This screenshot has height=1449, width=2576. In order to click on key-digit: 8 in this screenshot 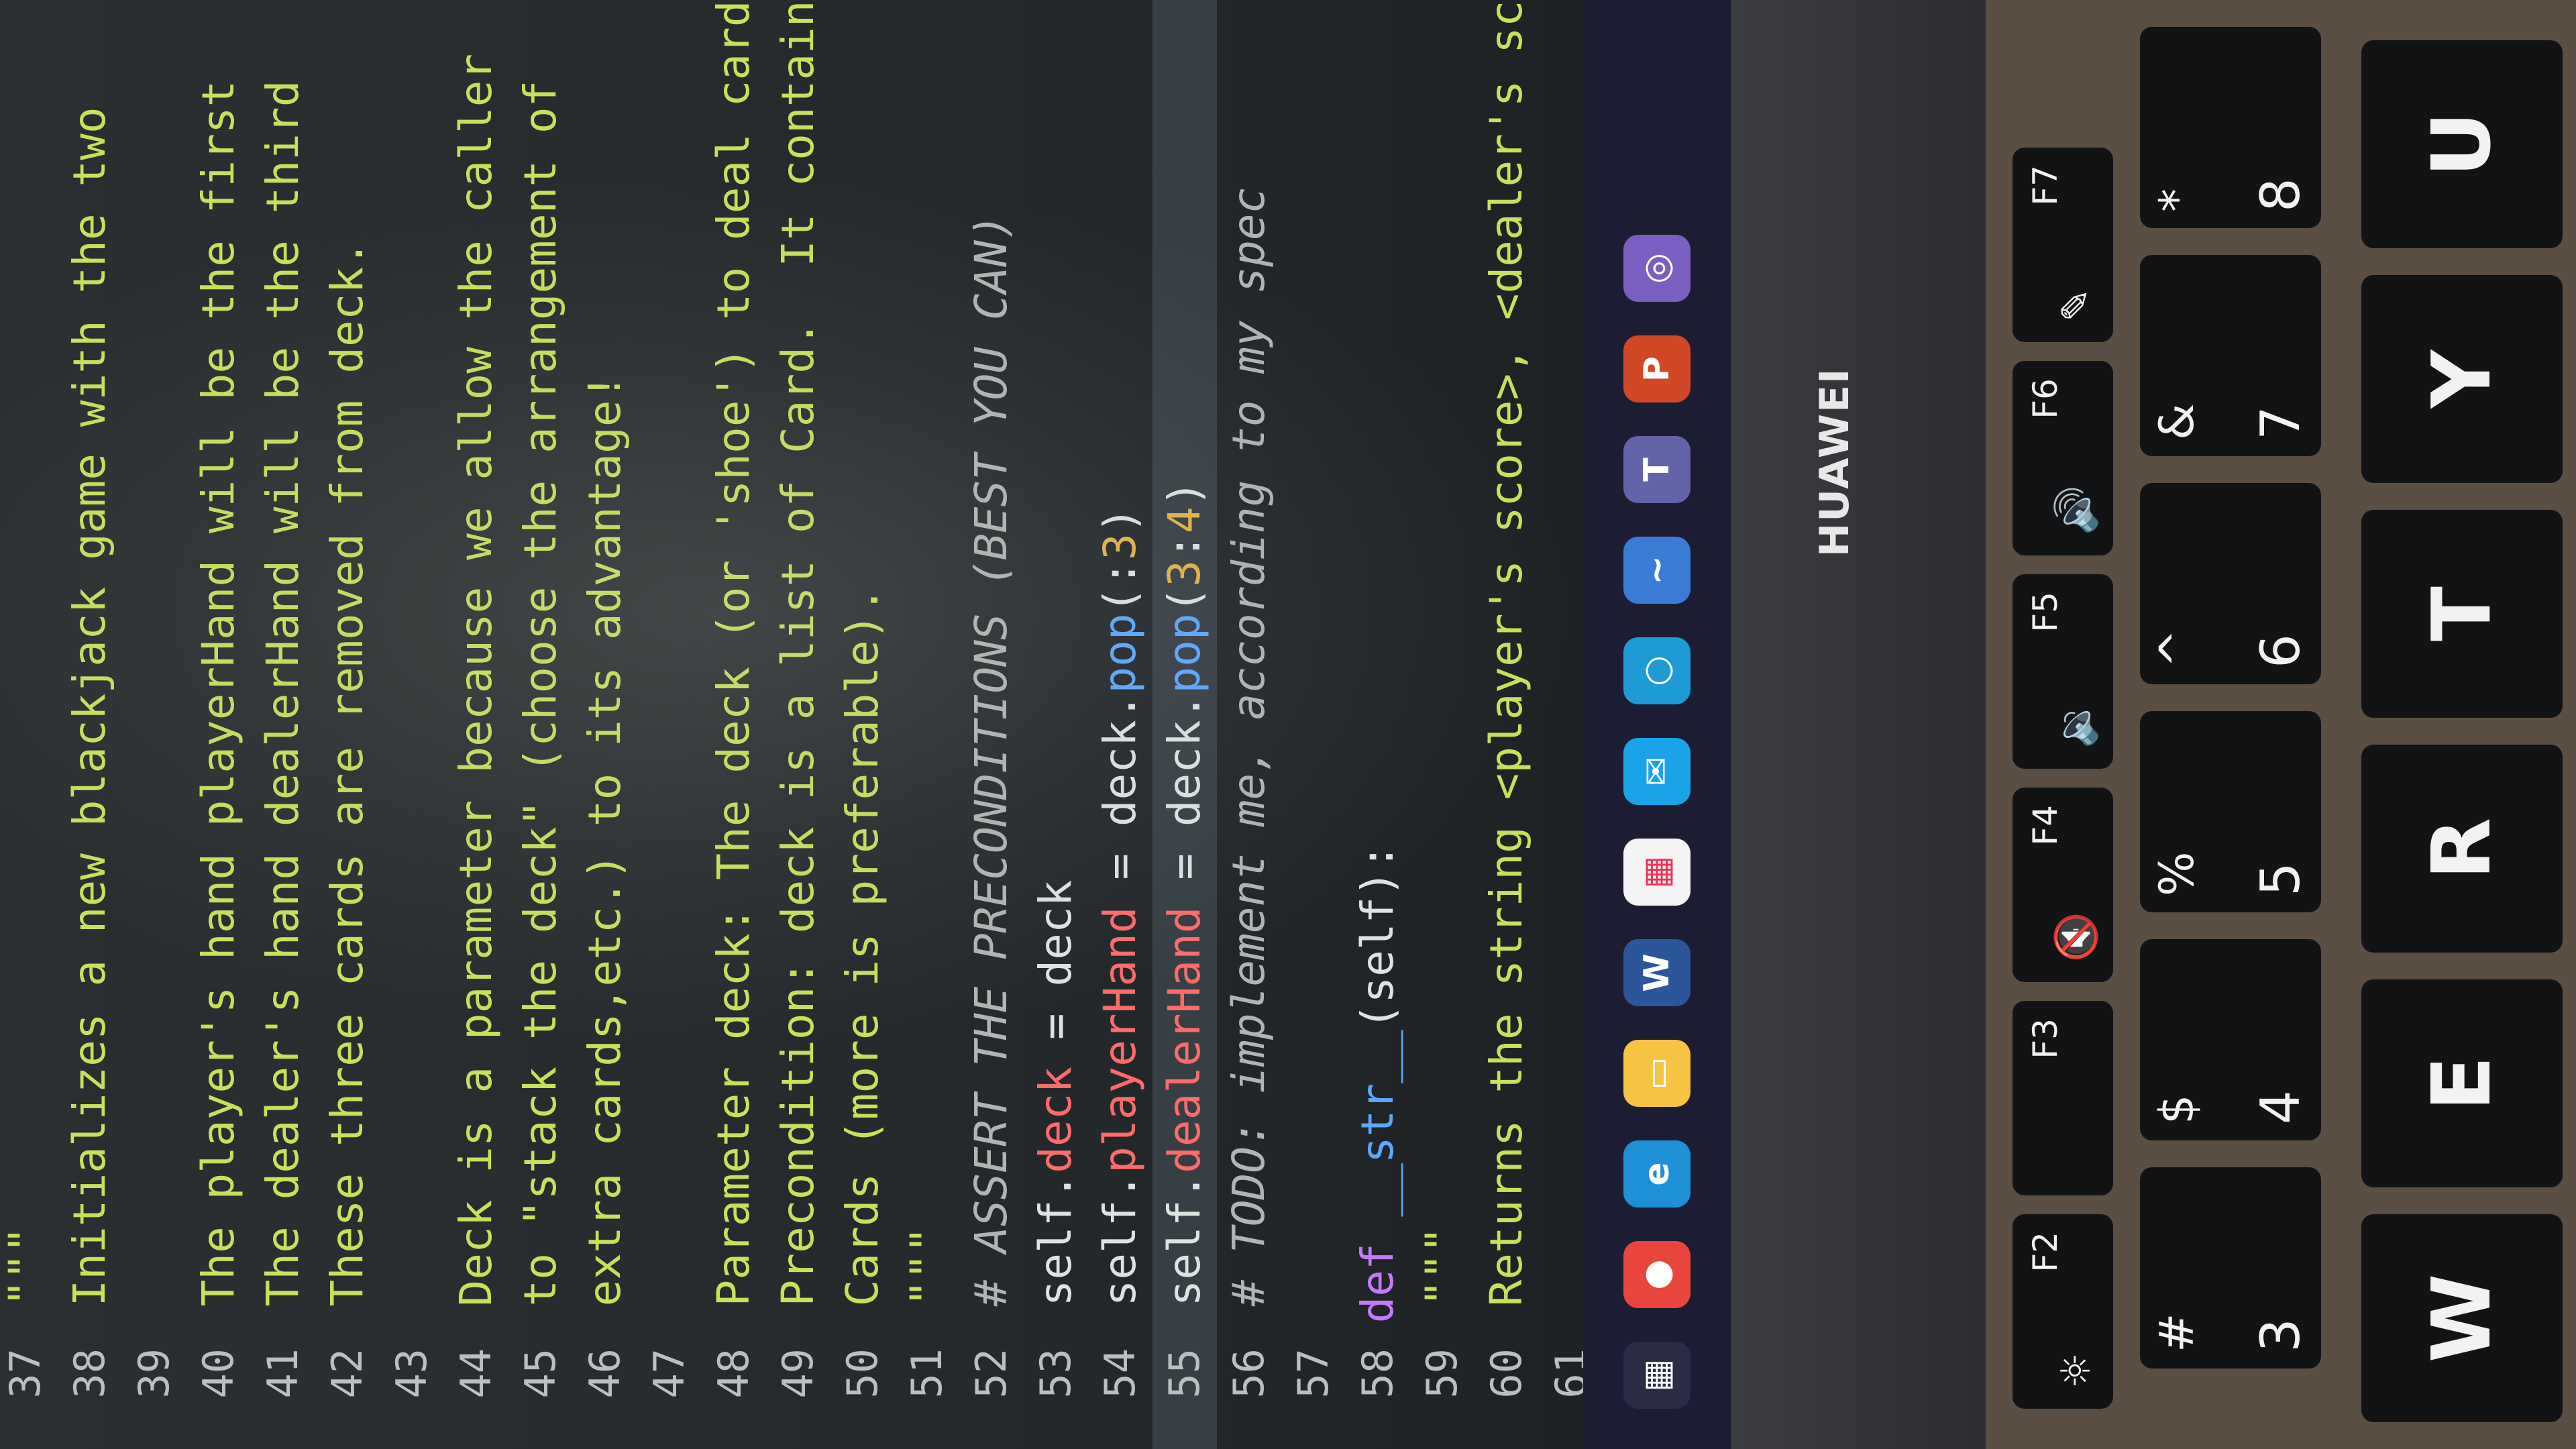, I will do `click(2280, 195)`.